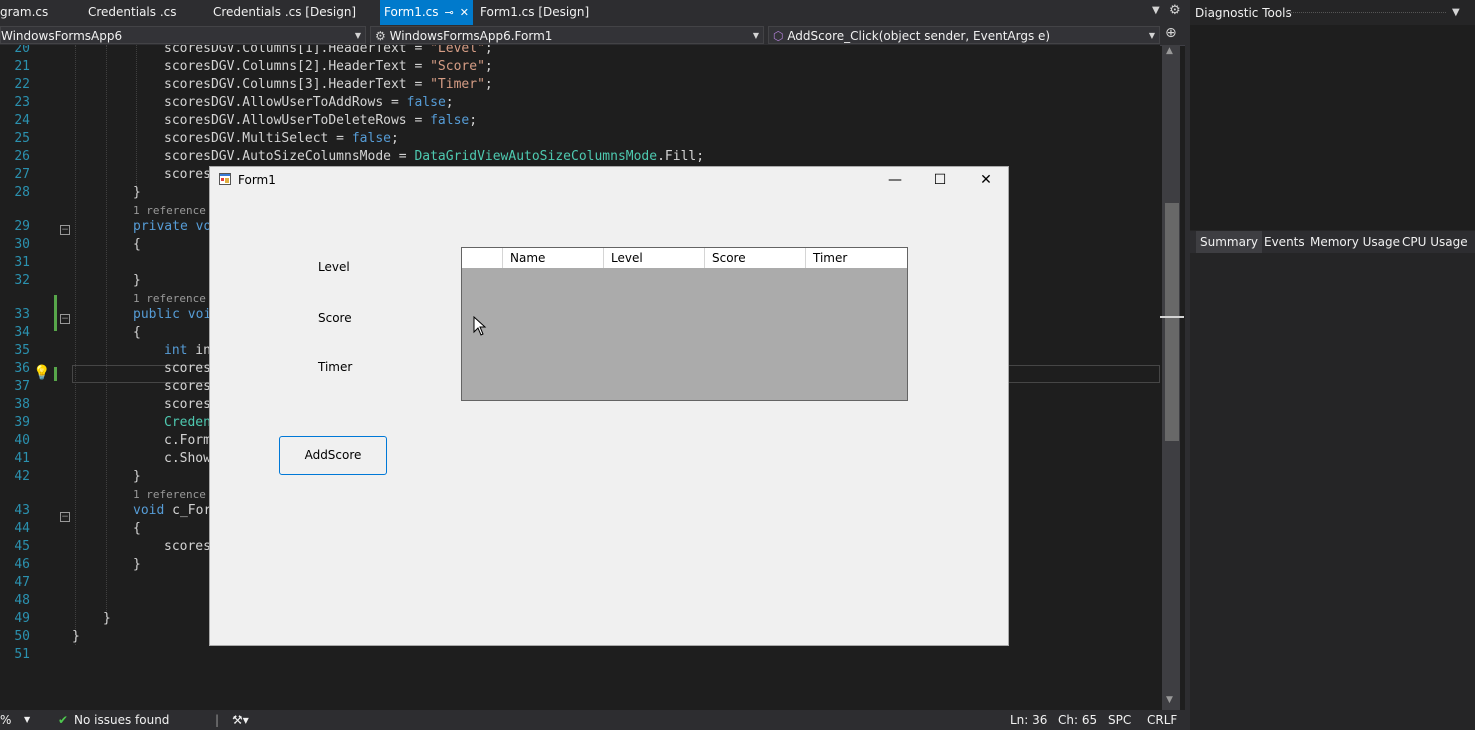 This screenshot has width=1475, height=730. I want to click on line-number: 24, so click(22, 120).